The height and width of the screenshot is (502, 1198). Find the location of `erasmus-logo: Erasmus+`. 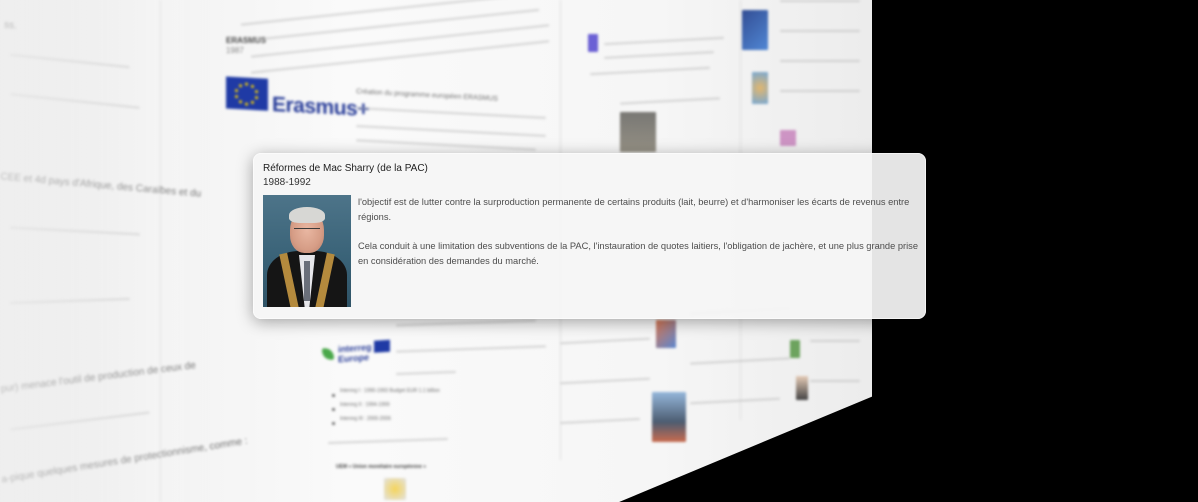

erasmus-logo: Erasmus+ is located at coordinates (297, 102).